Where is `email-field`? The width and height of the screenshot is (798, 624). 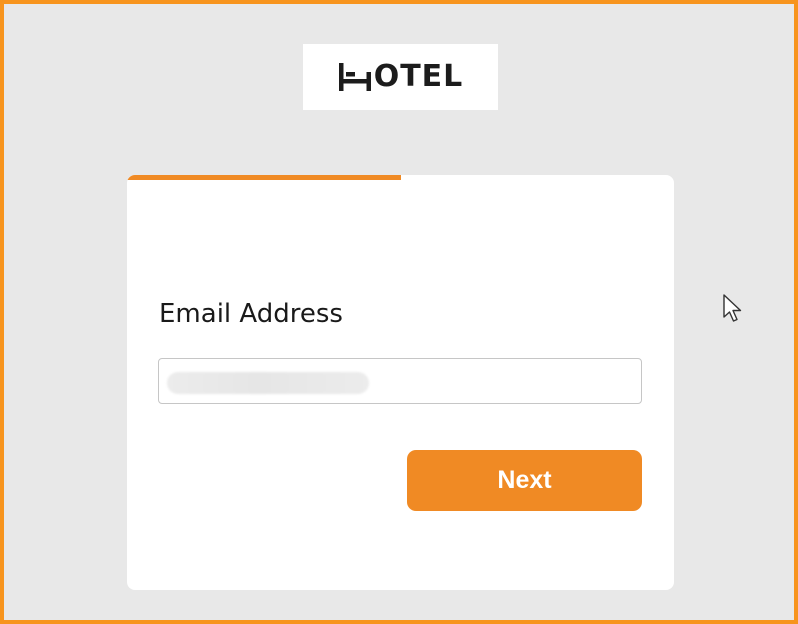
email-field is located at coordinates (400, 381).